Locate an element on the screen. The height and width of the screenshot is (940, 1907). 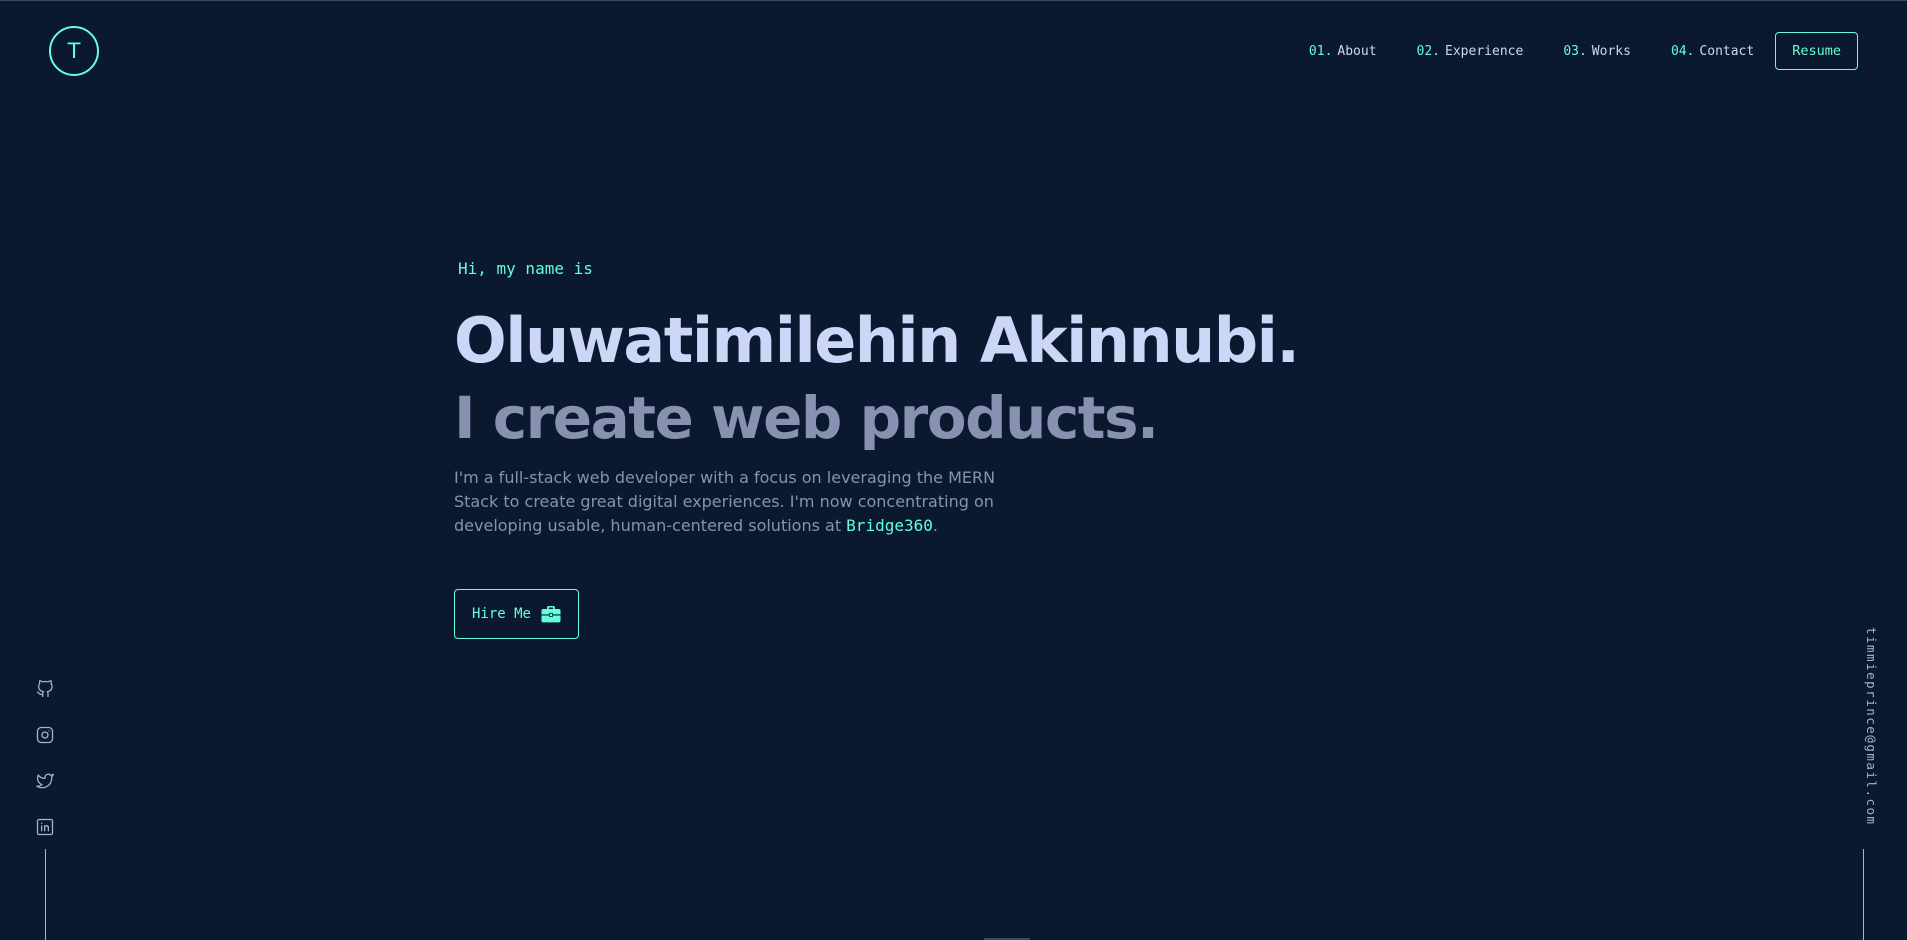
hero-description-end: . is located at coordinates (935, 525).